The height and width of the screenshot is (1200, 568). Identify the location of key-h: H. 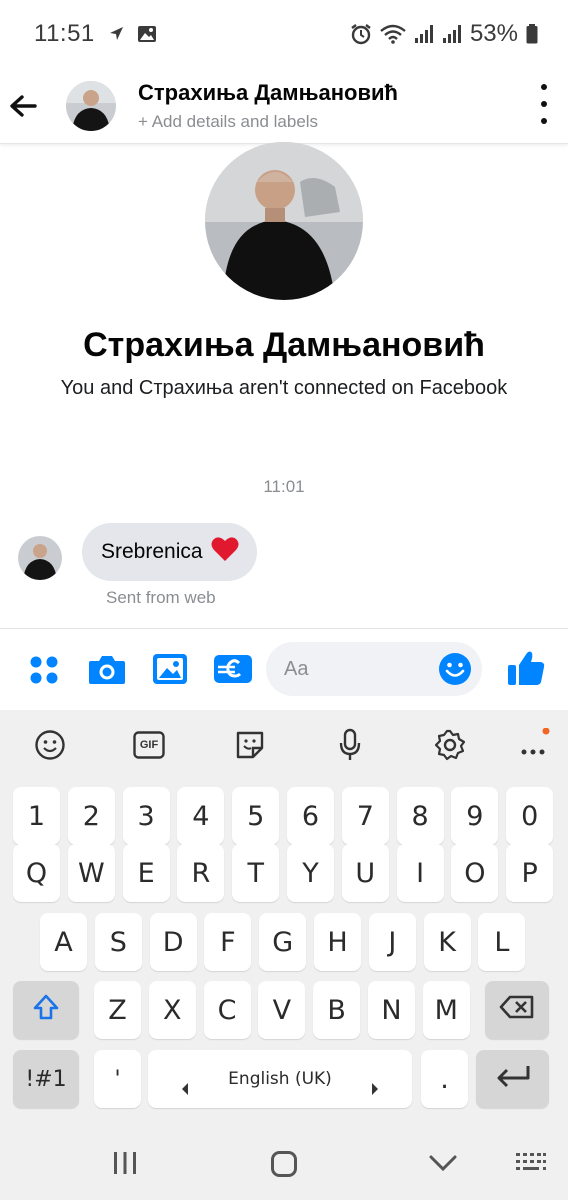
(337, 942).